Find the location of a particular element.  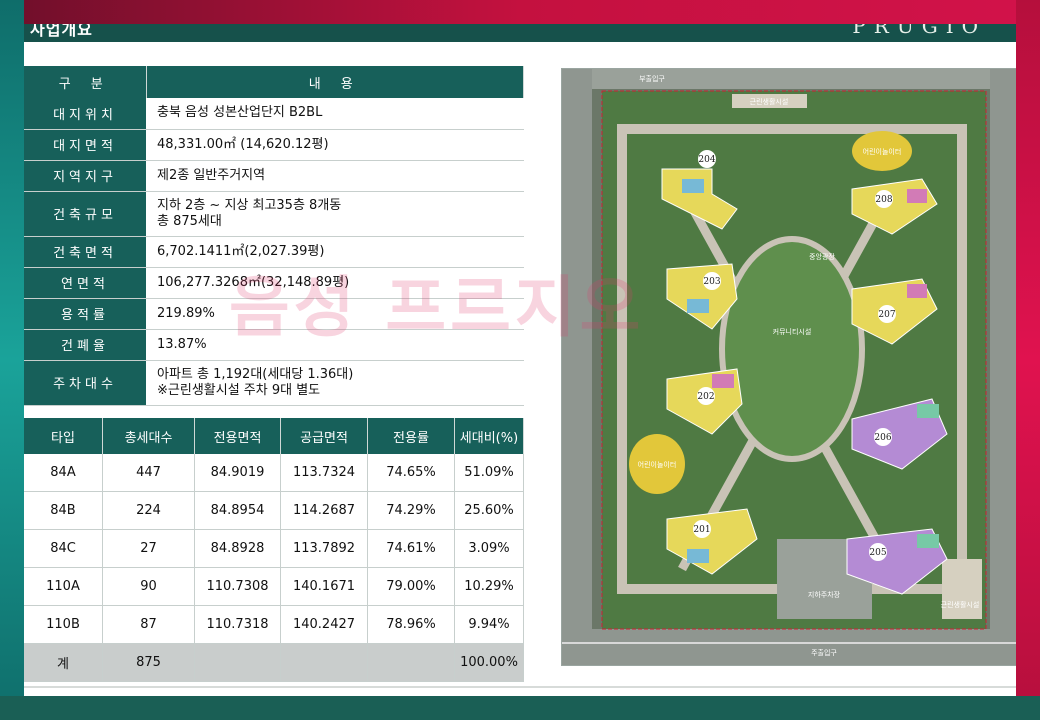

cell: 110.7318 is located at coordinates (237, 624).